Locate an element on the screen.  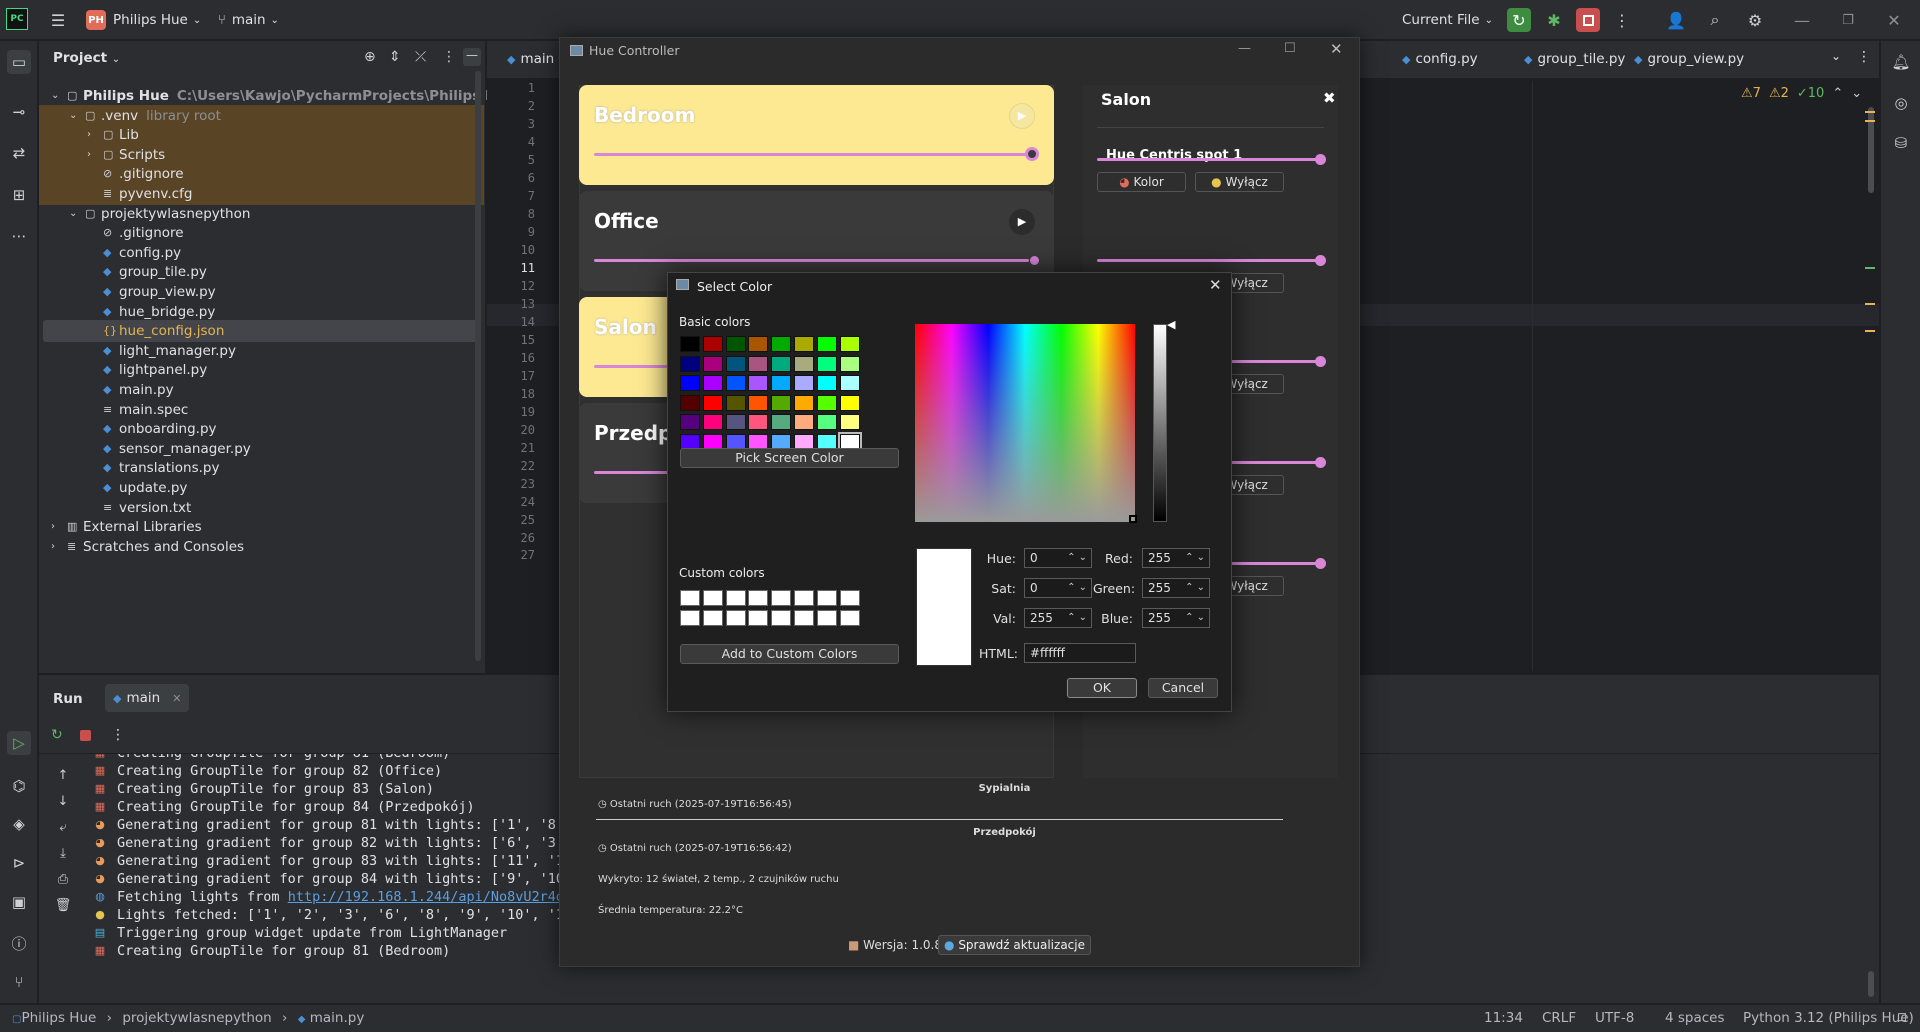
picker-crosshair is located at coordinates (1133, 519).